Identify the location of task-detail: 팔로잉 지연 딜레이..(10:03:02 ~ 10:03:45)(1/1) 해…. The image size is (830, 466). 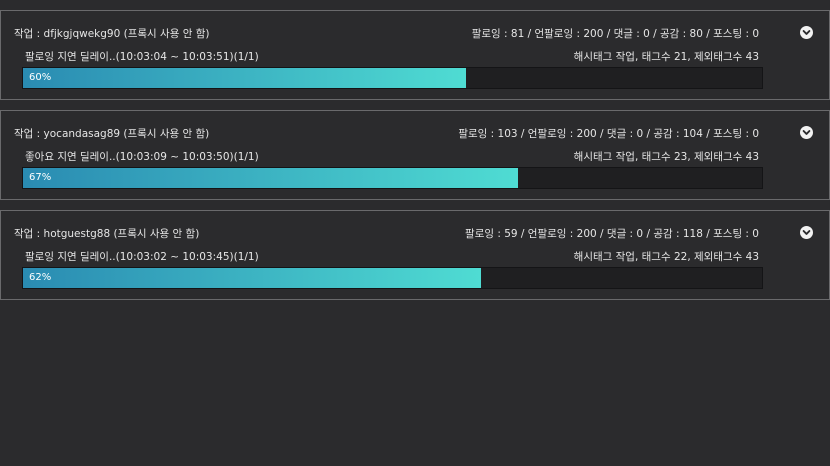
(392, 257).